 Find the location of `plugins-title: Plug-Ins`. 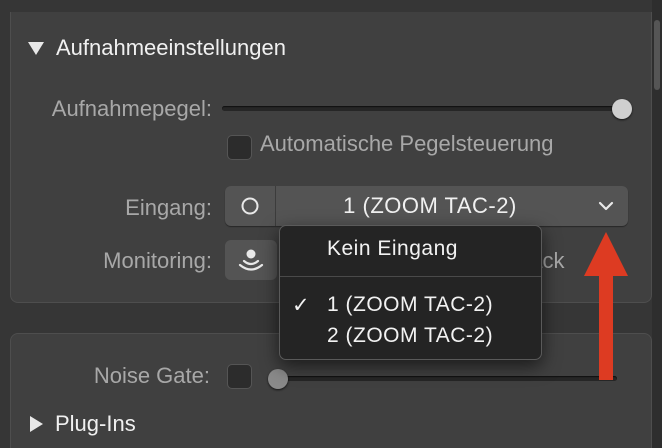

plugins-title: Plug-Ins is located at coordinates (95, 423).